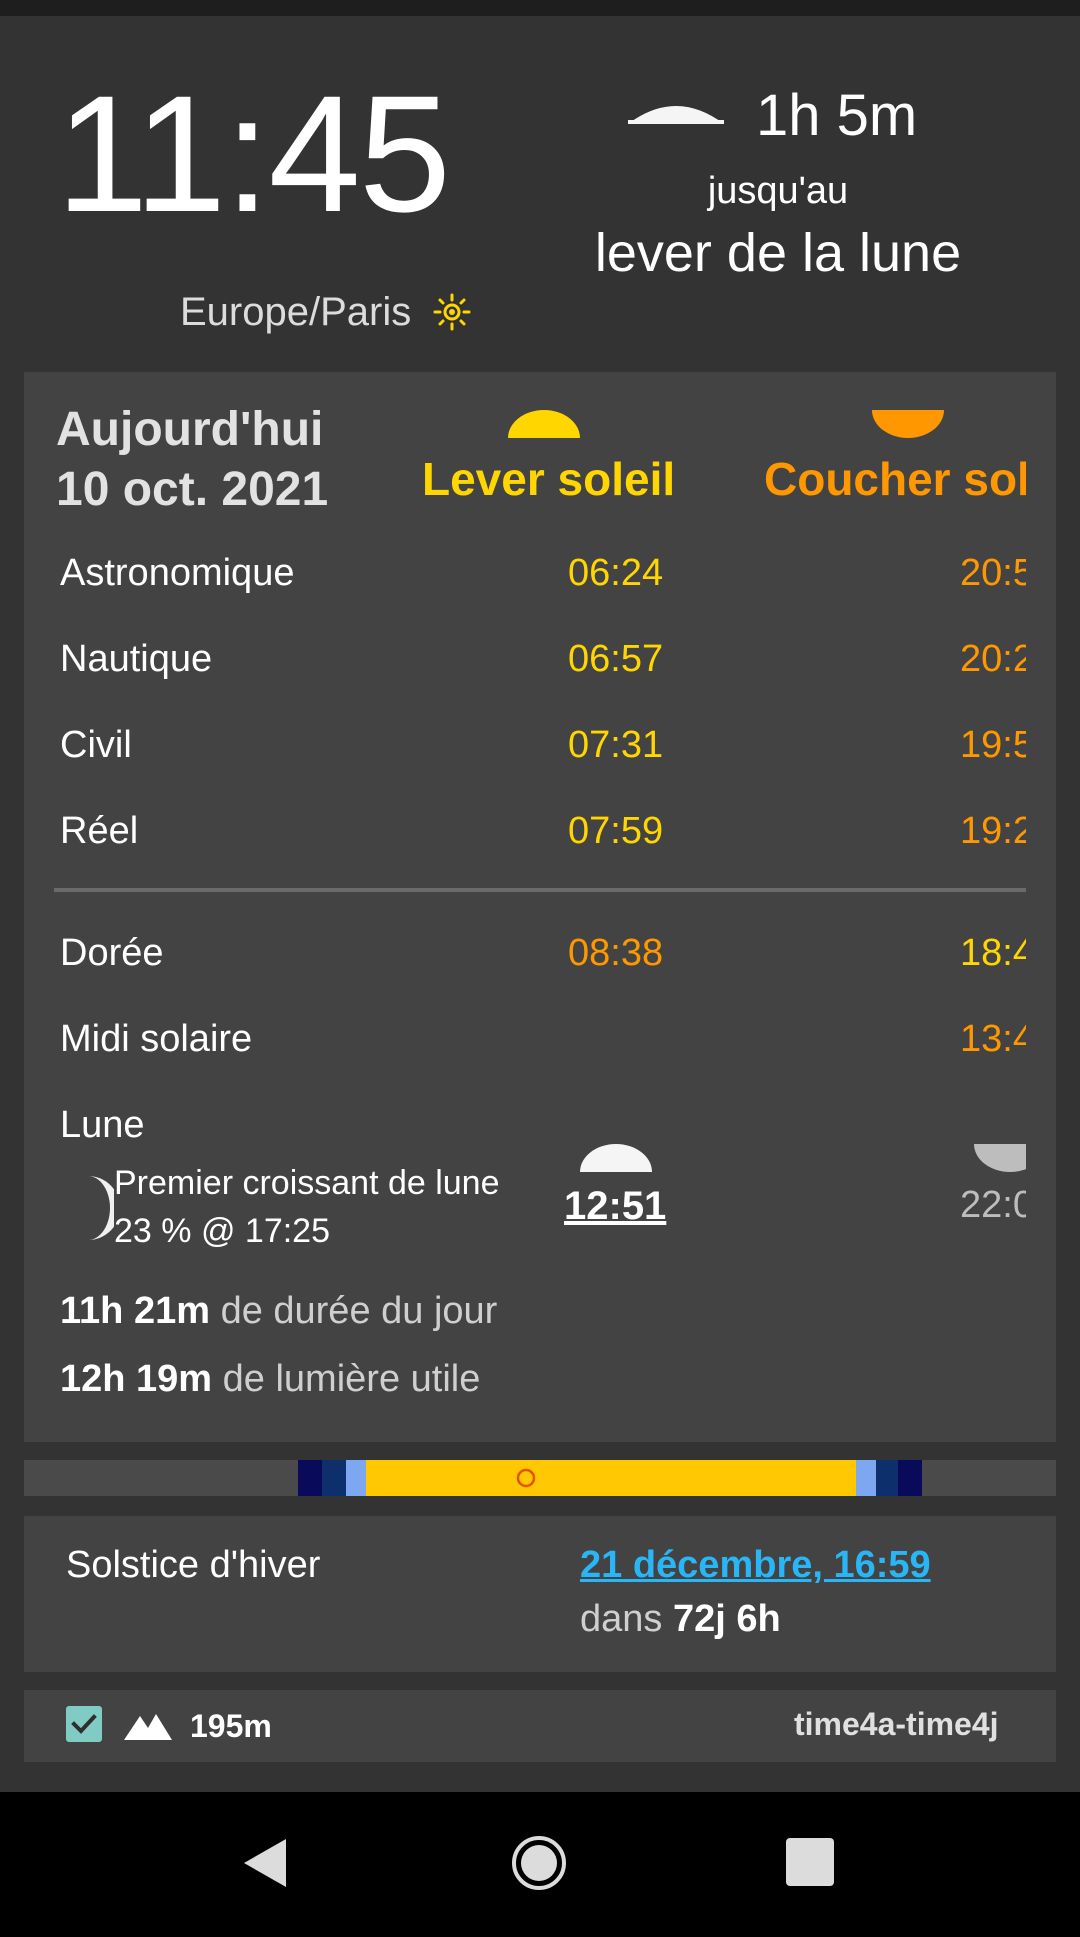 The image size is (1080, 1937). What do you see at coordinates (540, 890) in the screenshot?
I see `divider` at bounding box center [540, 890].